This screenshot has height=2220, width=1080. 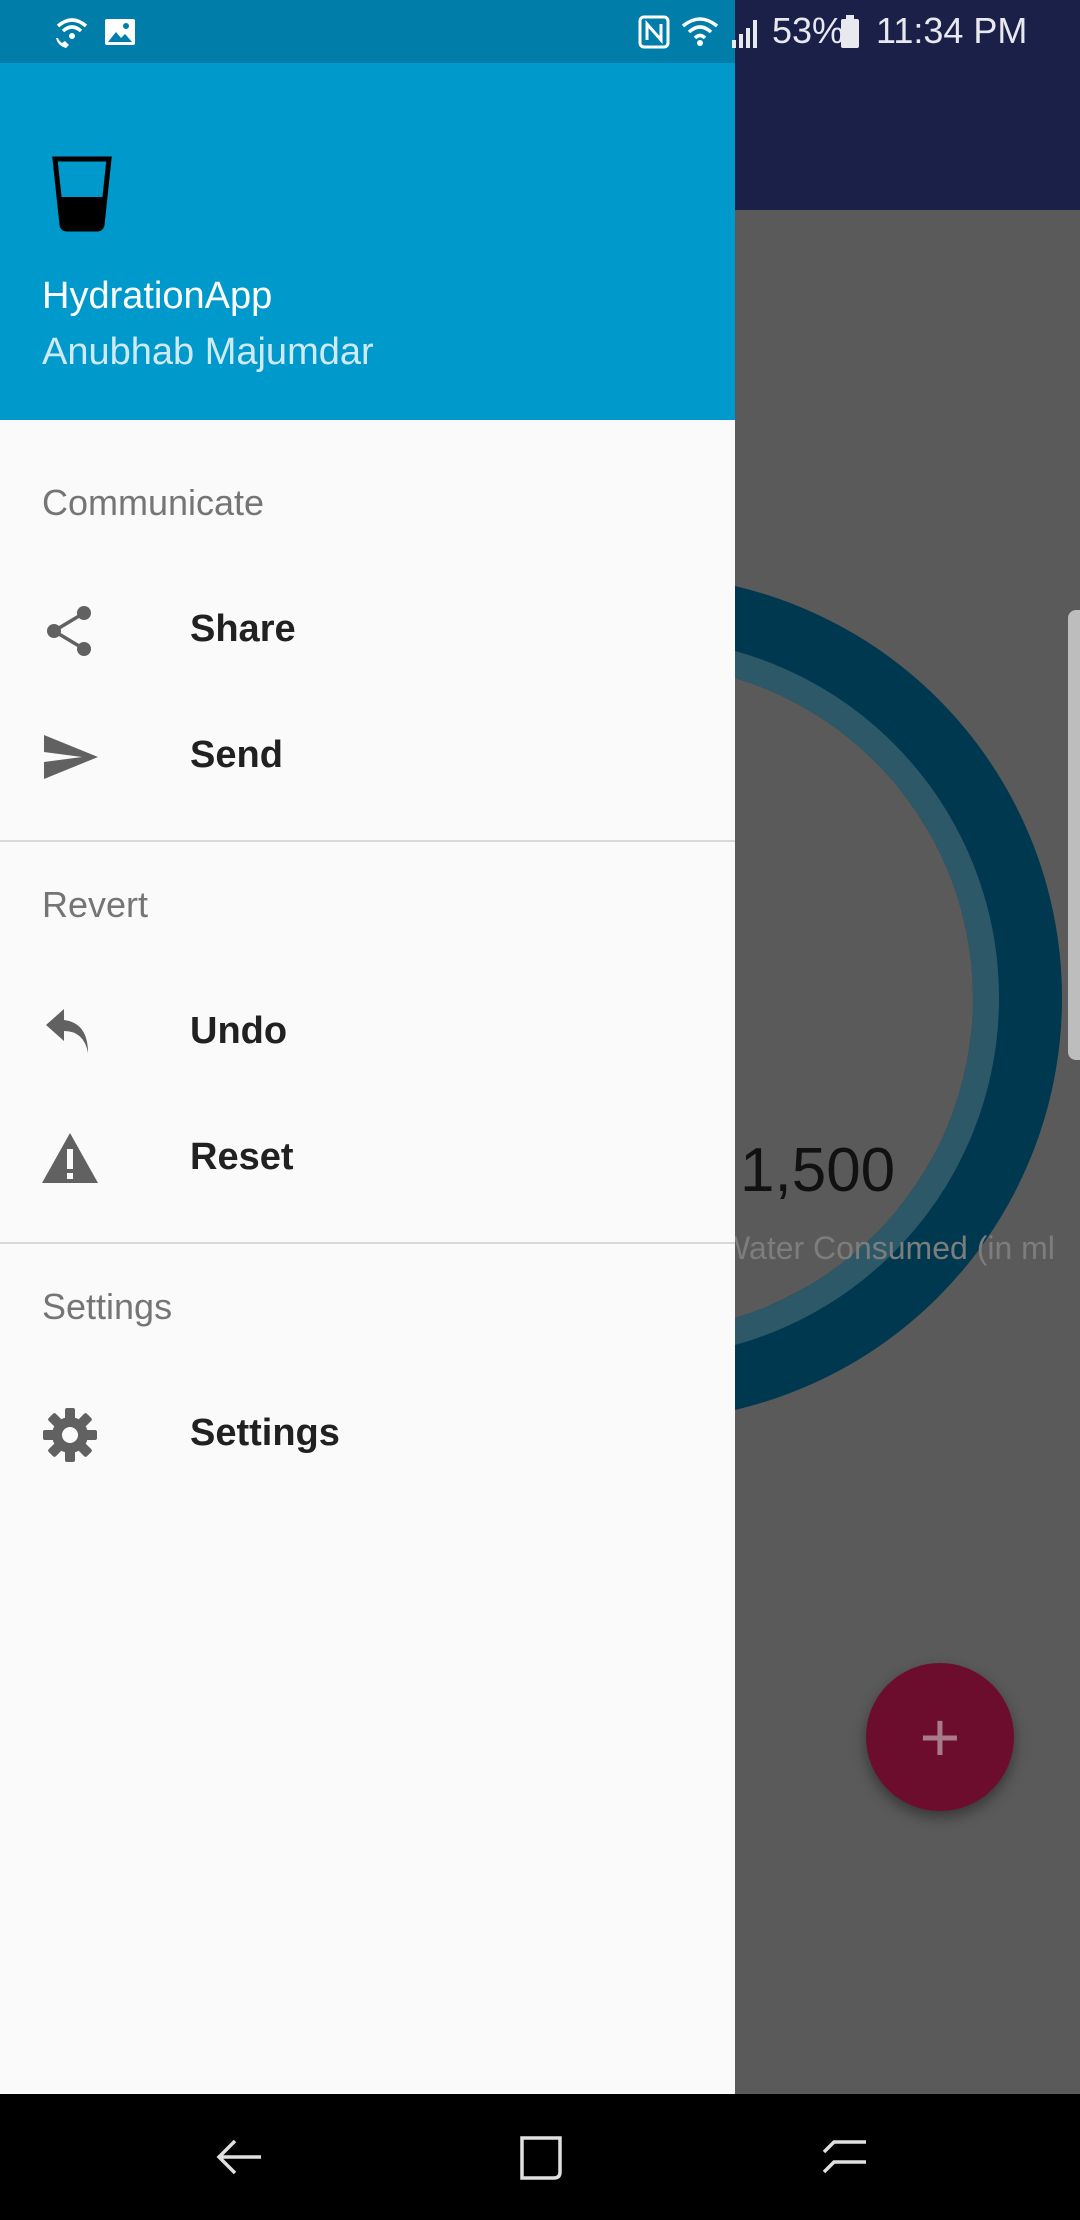 What do you see at coordinates (367, 1033) in the screenshot?
I see `menu-item-undo: Undo` at bounding box center [367, 1033].